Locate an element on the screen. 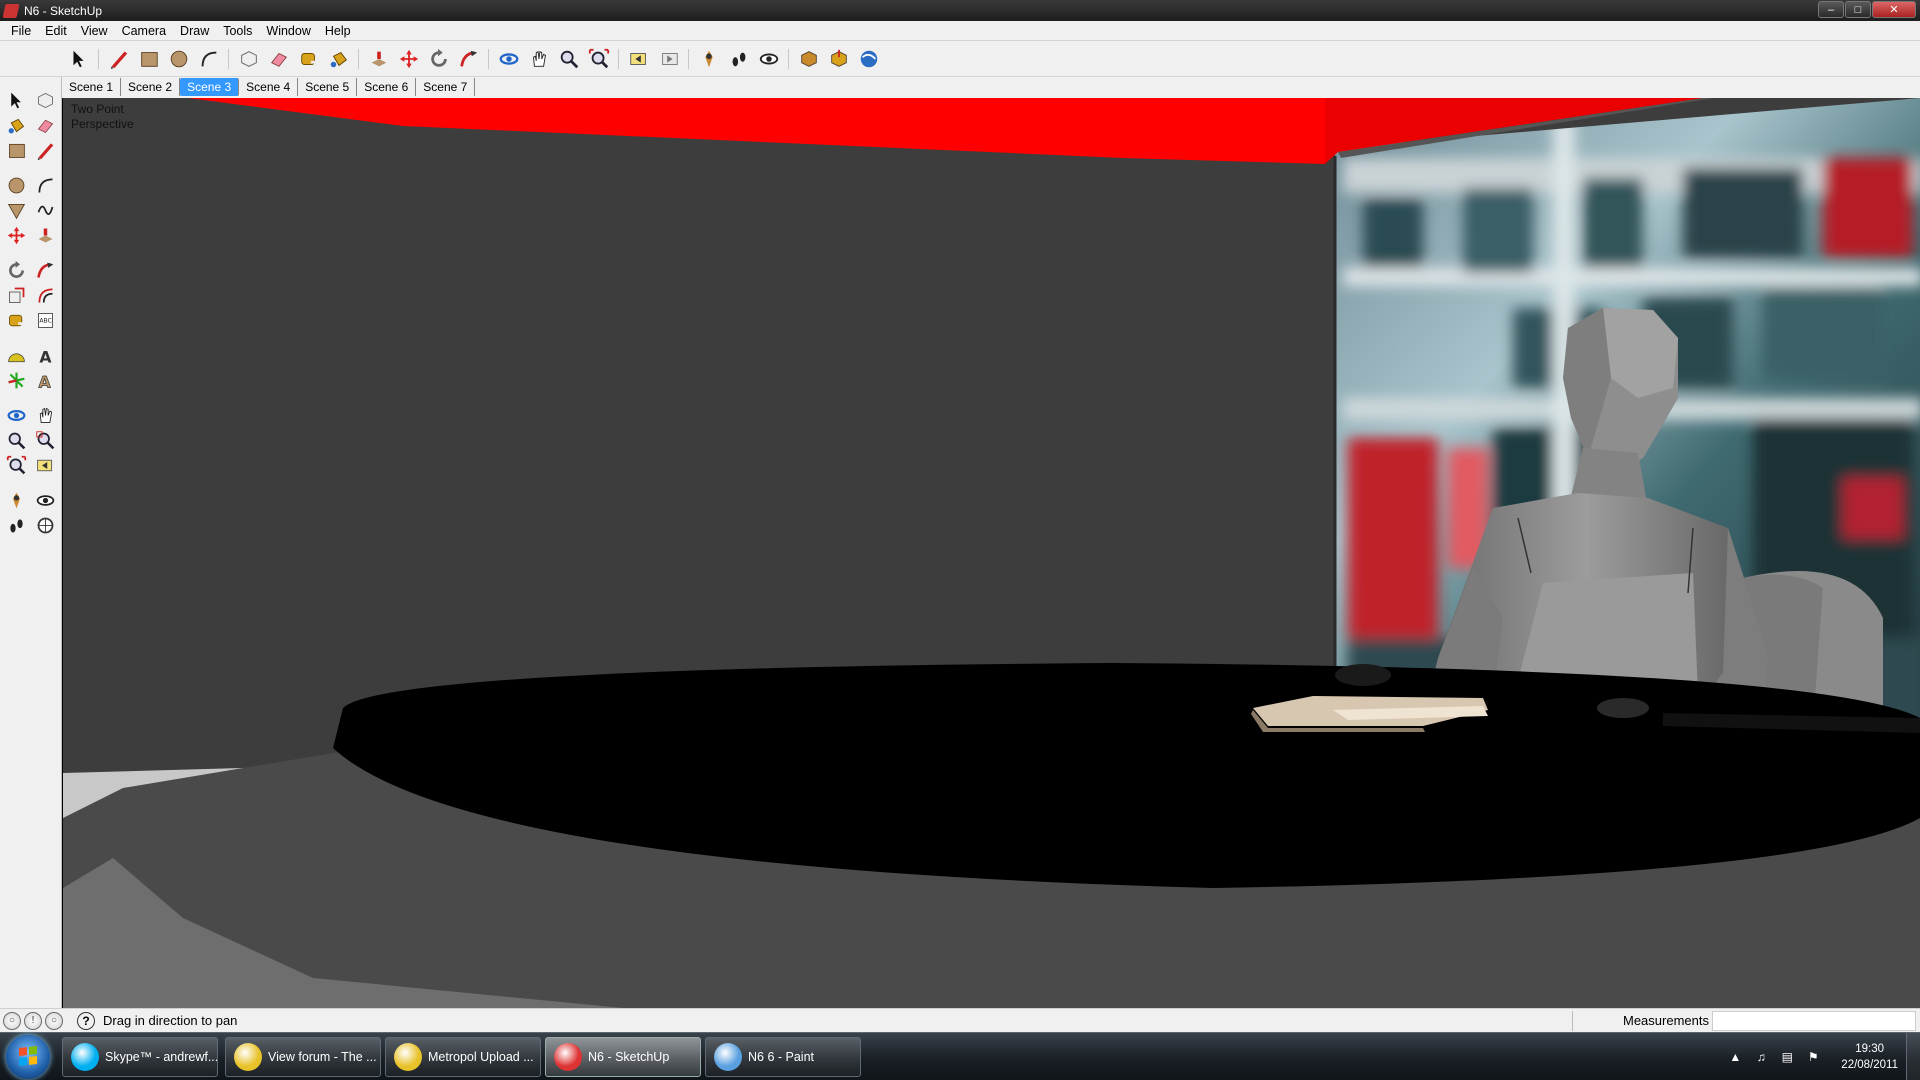 This screenshot has width=1920, height=1080. palette-zoom-extents-icon is located at coordinates (16, 465).